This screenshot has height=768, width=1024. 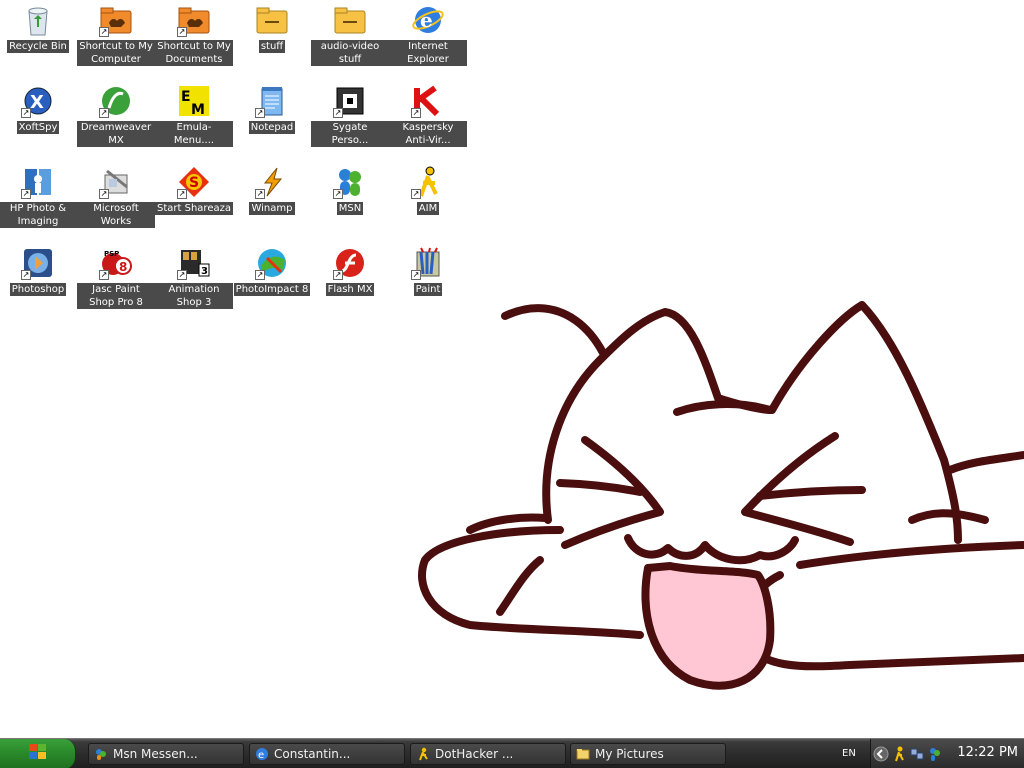 I want to click on ie-window-icon: e, so click(x=262, y=754).